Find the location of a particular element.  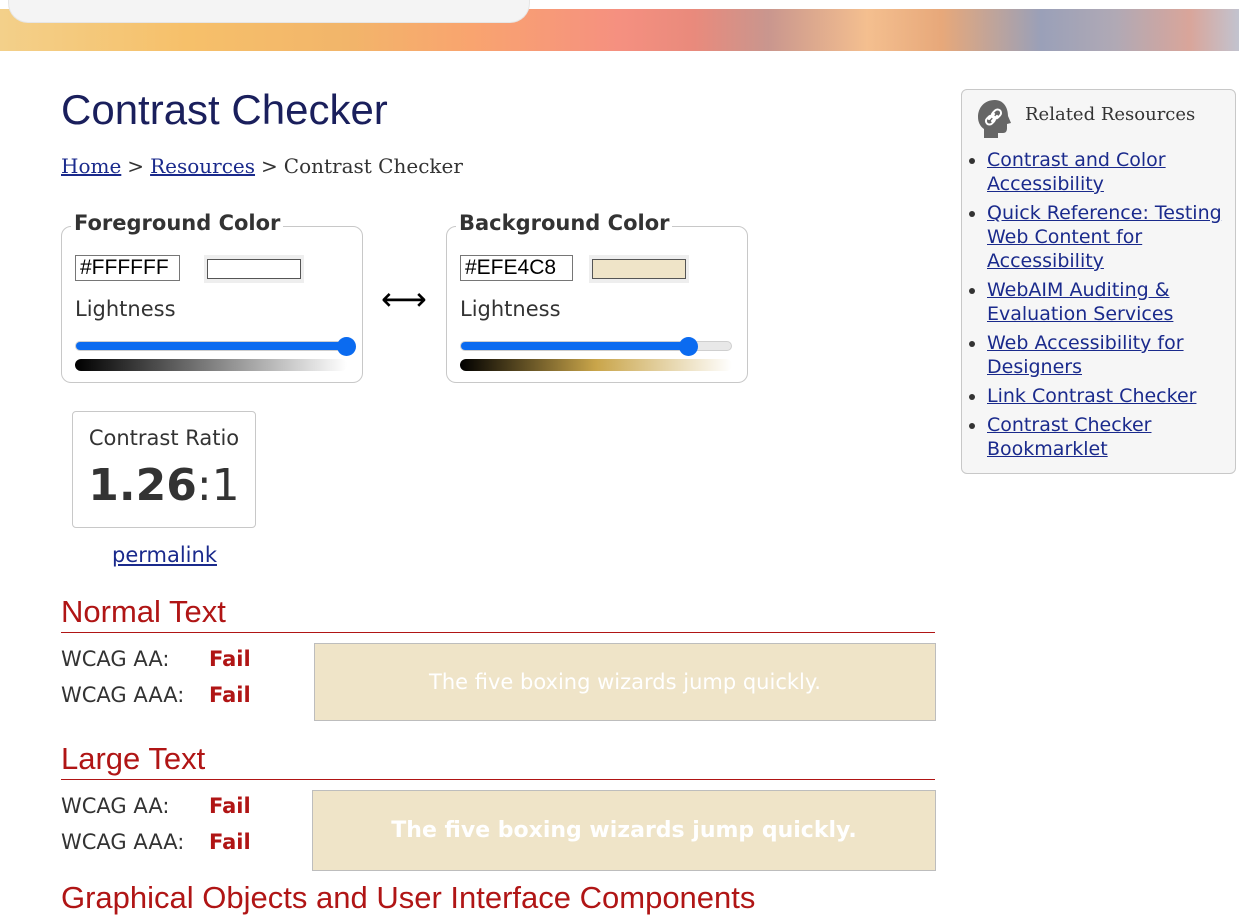

permalink-link: permalink is located at coordinates (164, 555).